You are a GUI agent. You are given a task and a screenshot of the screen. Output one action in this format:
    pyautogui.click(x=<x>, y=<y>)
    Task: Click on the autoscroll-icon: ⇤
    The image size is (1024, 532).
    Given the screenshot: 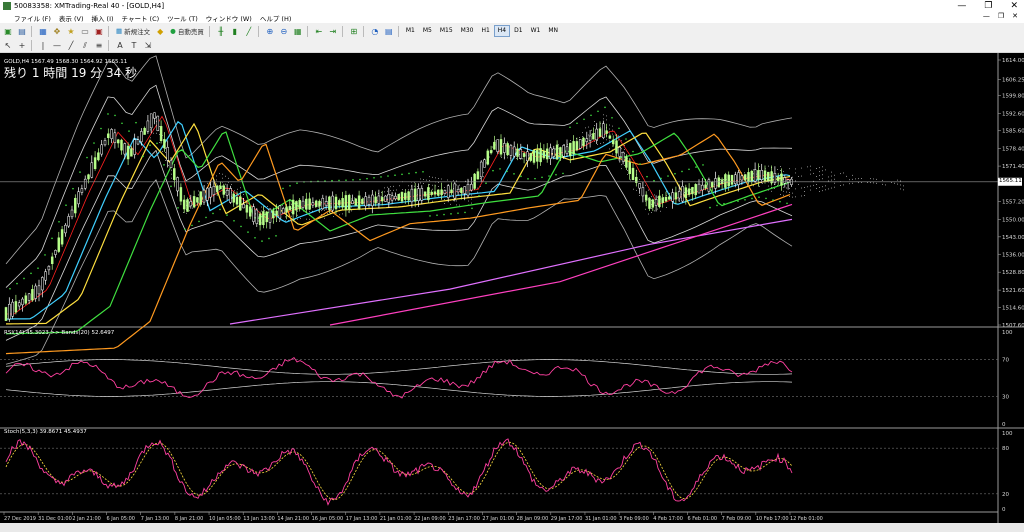 What is the action you would take?
    pyautogui.click(x=319, y=31)
    